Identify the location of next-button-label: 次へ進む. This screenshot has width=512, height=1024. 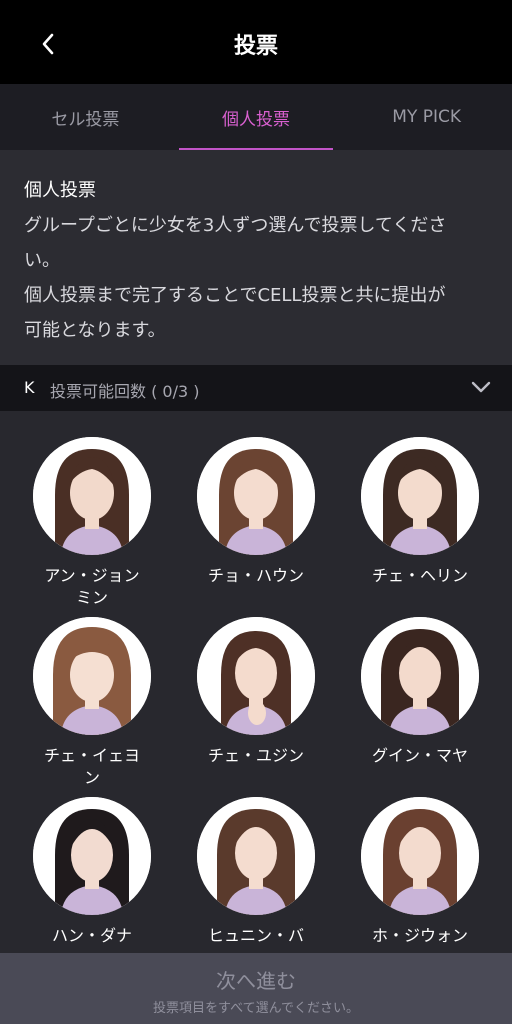
(256, 981).